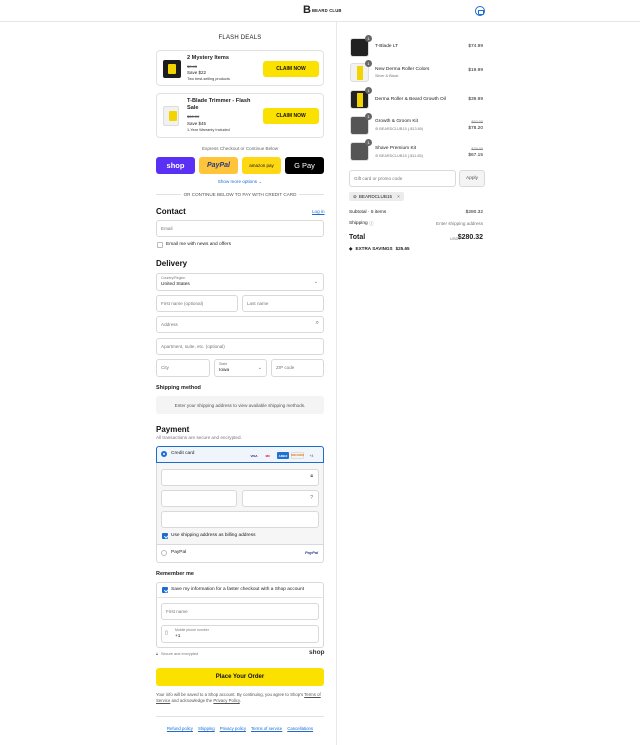  What do you see at coordinates (283, 303) in the screenshot?
I see `last-name-field: Last name` at bounding box center [283, 303].